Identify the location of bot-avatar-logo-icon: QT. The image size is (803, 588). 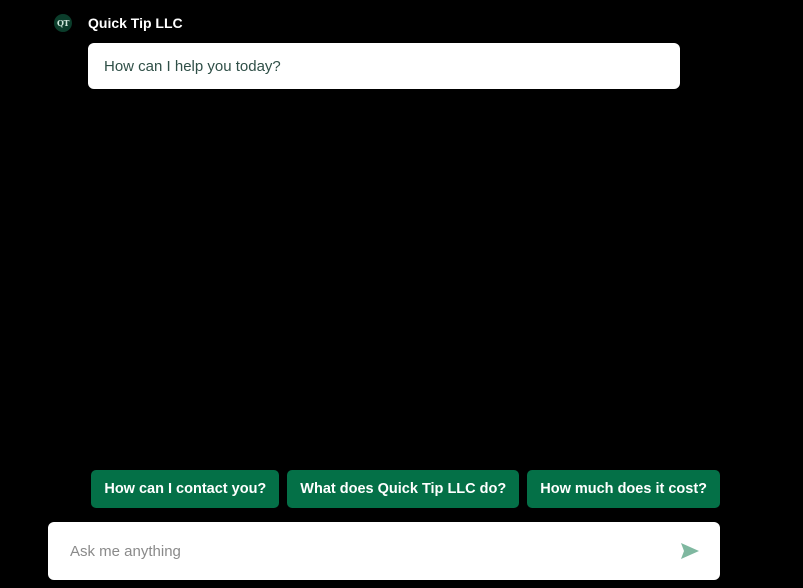
(63, 23).